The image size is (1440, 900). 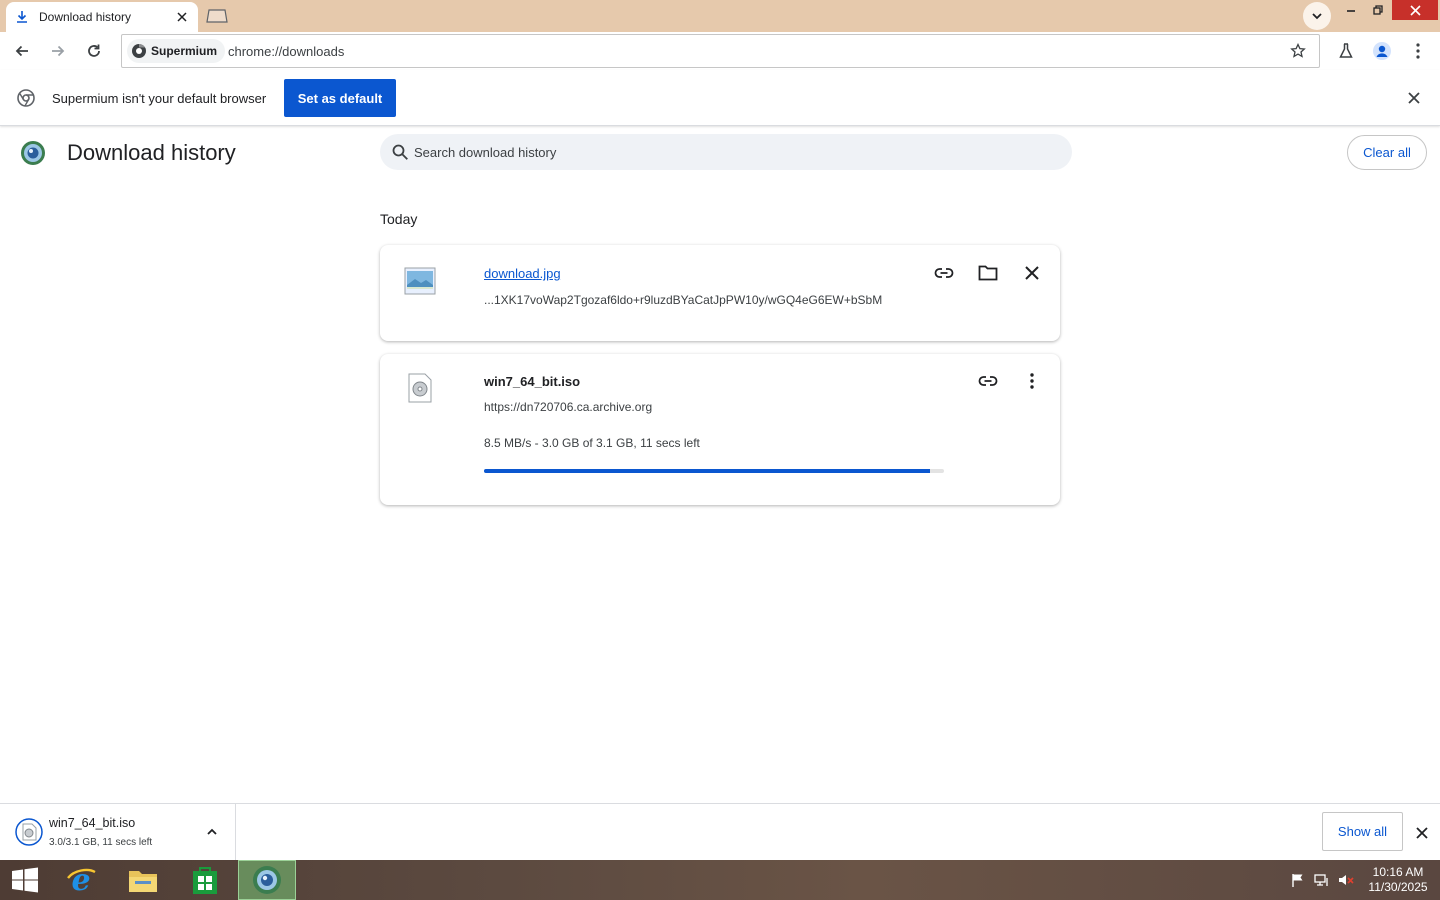 I want to click on infobar-close-icon, so click(x=1414, y=98).